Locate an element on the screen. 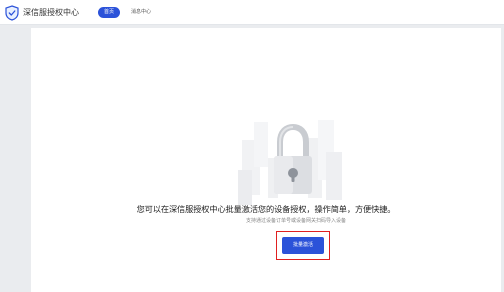 The width and height of the screenshot is (504, 292). nav-home-tab: 首页 is located at coordinates (109, 12).